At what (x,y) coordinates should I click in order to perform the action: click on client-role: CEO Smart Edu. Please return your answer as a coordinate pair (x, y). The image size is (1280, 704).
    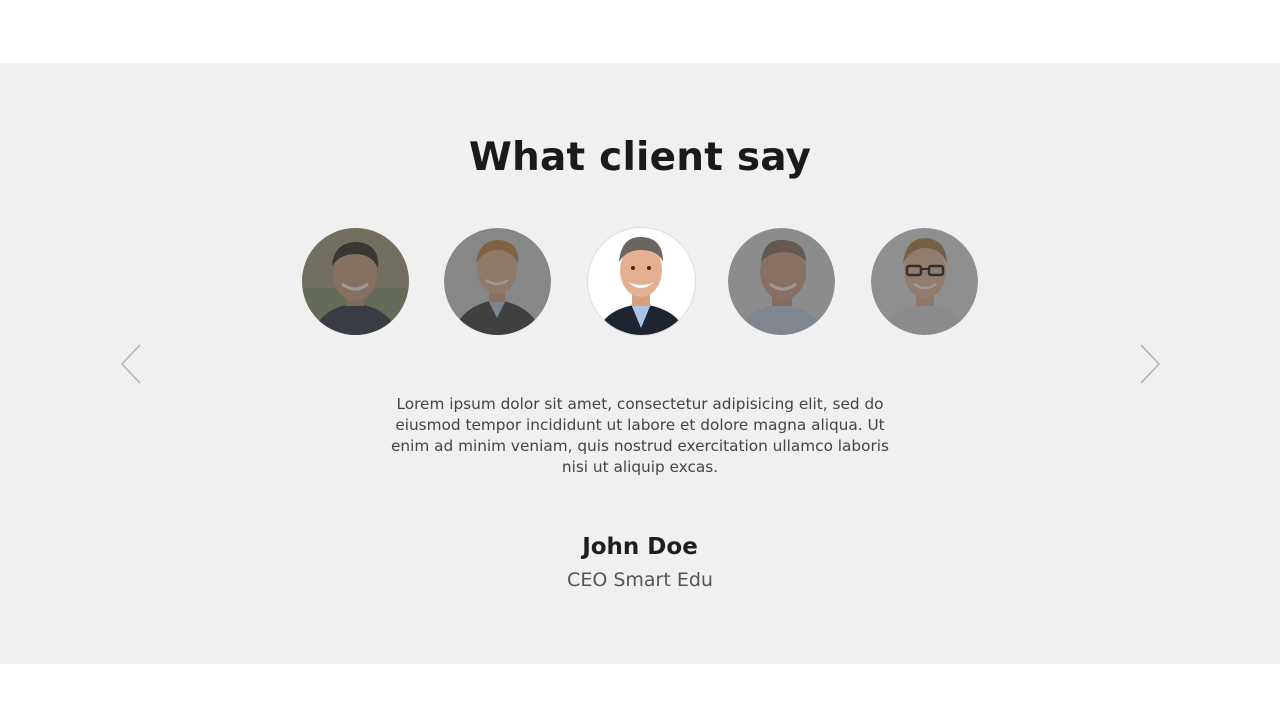
    Looking at the image, I should click on (640, 580).